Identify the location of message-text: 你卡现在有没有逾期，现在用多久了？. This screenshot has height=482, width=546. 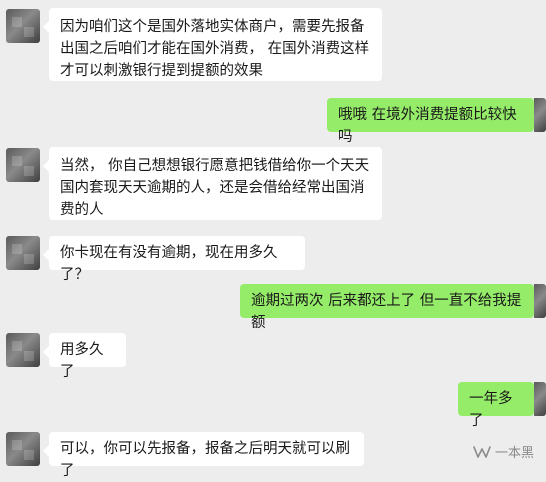
(169, 264).